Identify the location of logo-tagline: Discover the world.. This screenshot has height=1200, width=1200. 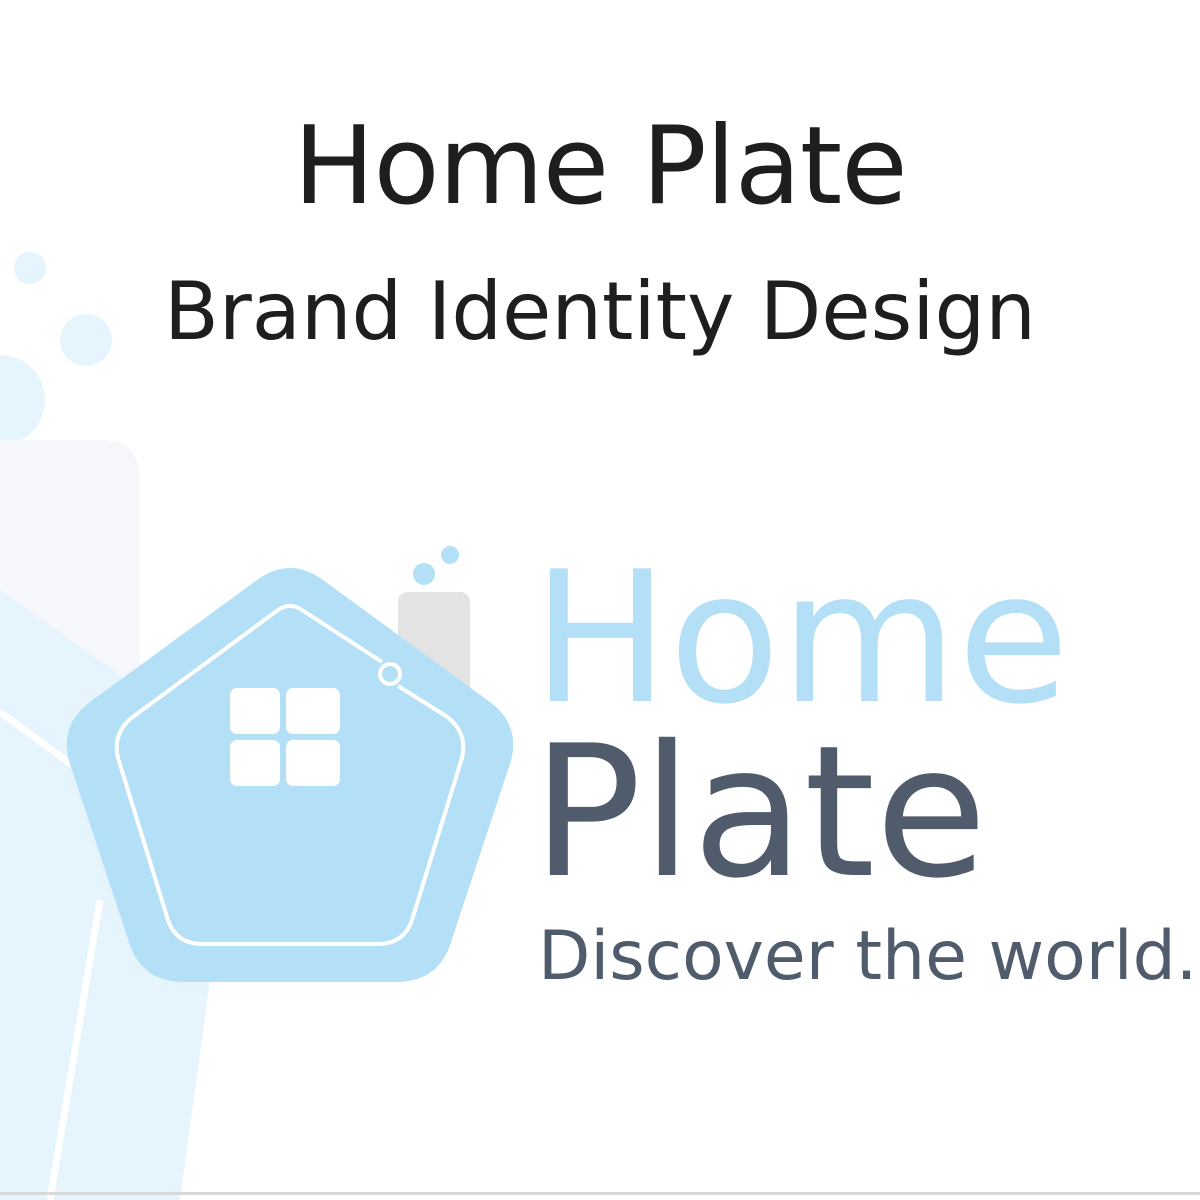
(868, 956).